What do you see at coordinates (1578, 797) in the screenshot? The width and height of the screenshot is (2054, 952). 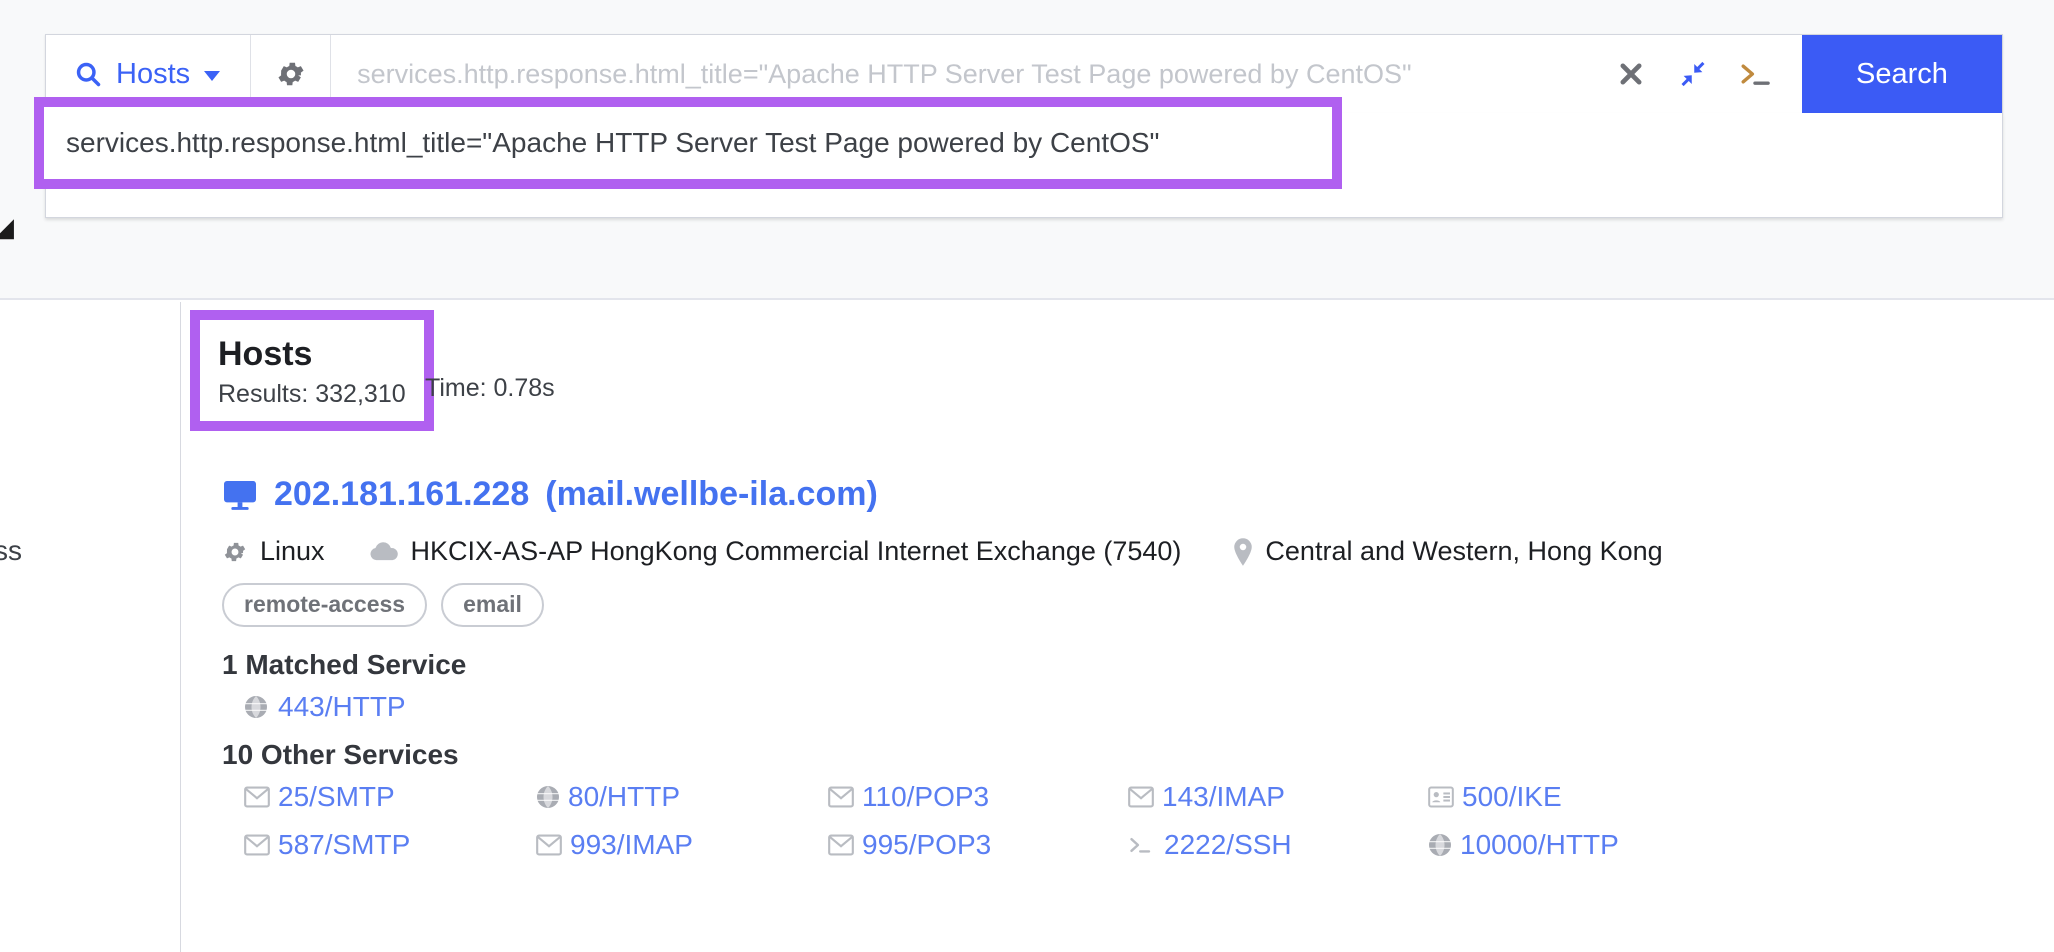 I see `service-item: 500/IKE` at bounding box center [1578, 797].